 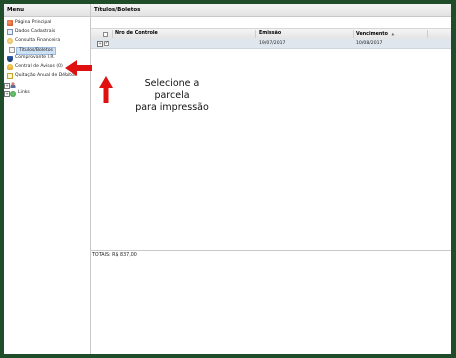 I want to click on menu-item-label: Dados Cadastrais, so click(x=35, y=31).